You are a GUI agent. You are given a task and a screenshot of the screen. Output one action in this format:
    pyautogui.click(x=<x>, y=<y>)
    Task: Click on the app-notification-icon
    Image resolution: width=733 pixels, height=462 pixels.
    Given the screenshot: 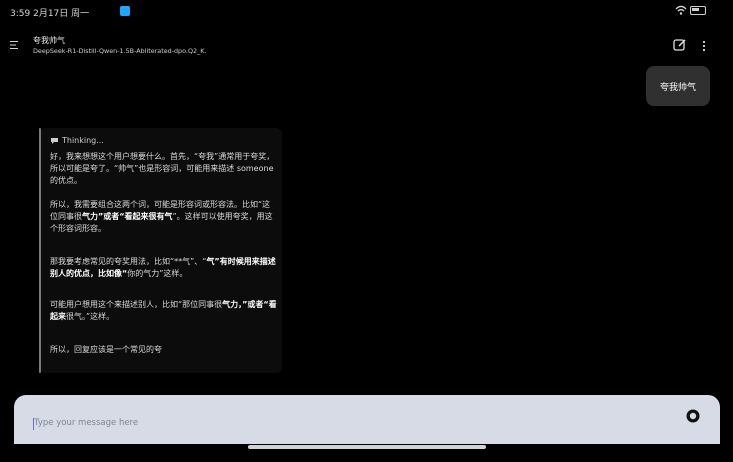 What is the action you would take?
    pyautogui.click(x=125, y=11)
    